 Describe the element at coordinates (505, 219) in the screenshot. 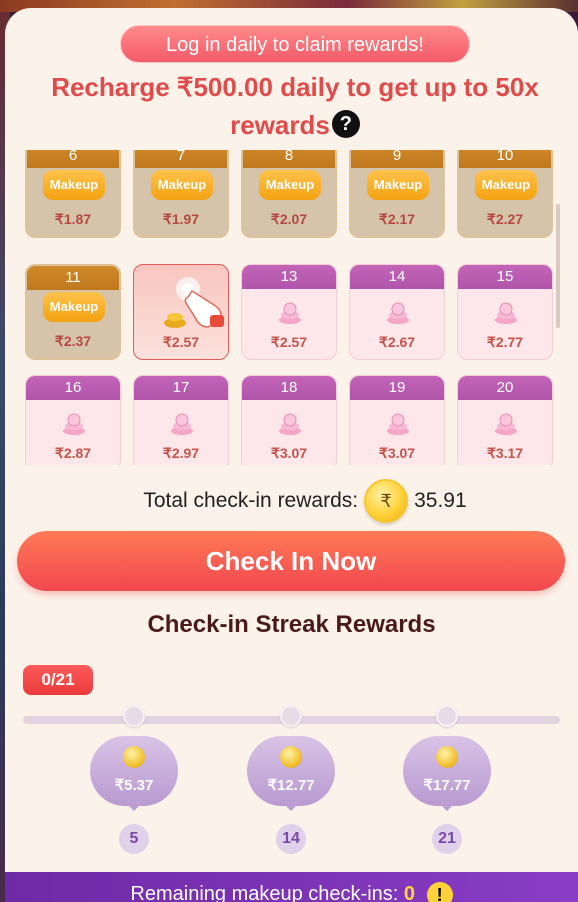

I see `day-amount: ₹2.27` at that location.